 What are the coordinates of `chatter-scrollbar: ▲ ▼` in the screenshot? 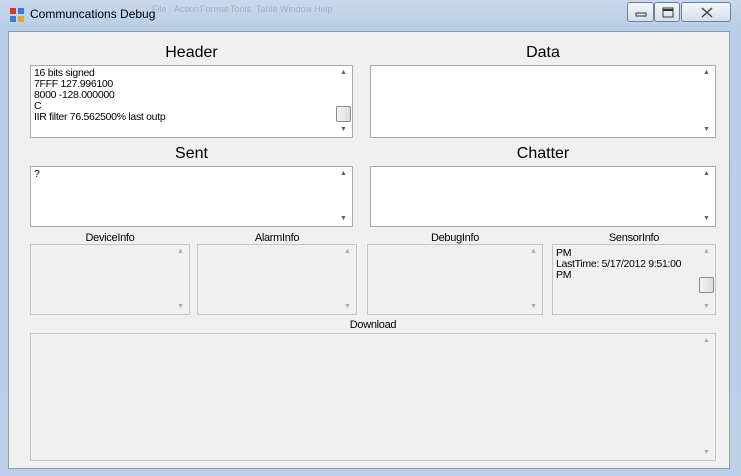 It's located at (706, 196).